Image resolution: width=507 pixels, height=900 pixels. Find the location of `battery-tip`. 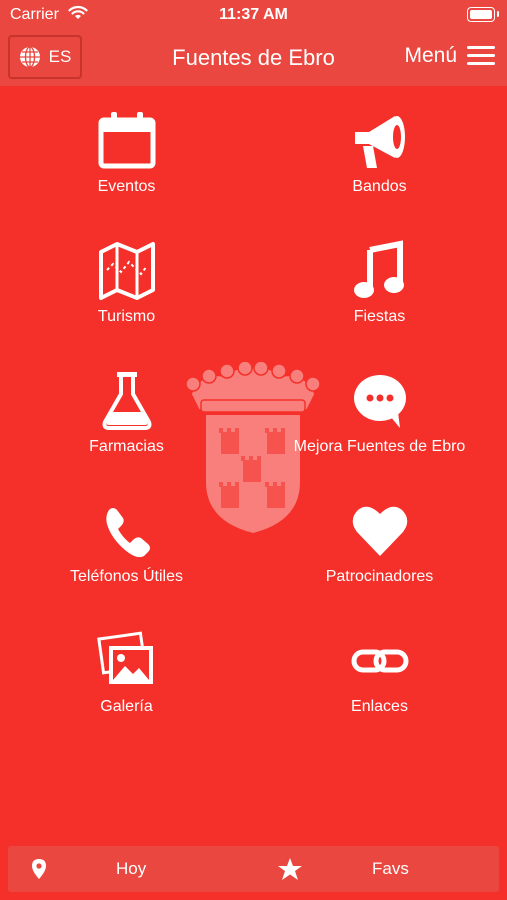

battery-tip is located at coordinates (498, 14).